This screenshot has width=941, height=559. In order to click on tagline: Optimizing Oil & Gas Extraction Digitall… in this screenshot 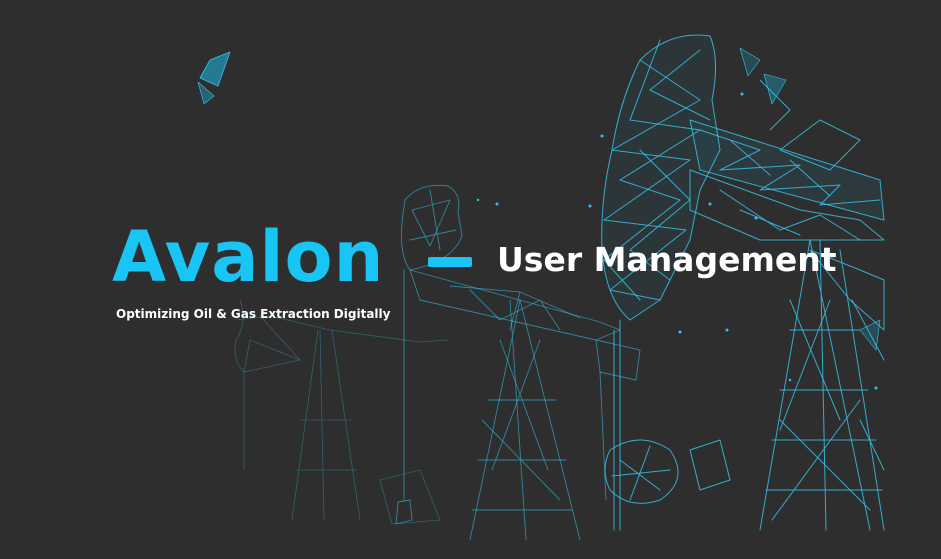, I will do `click(253, 314)`.